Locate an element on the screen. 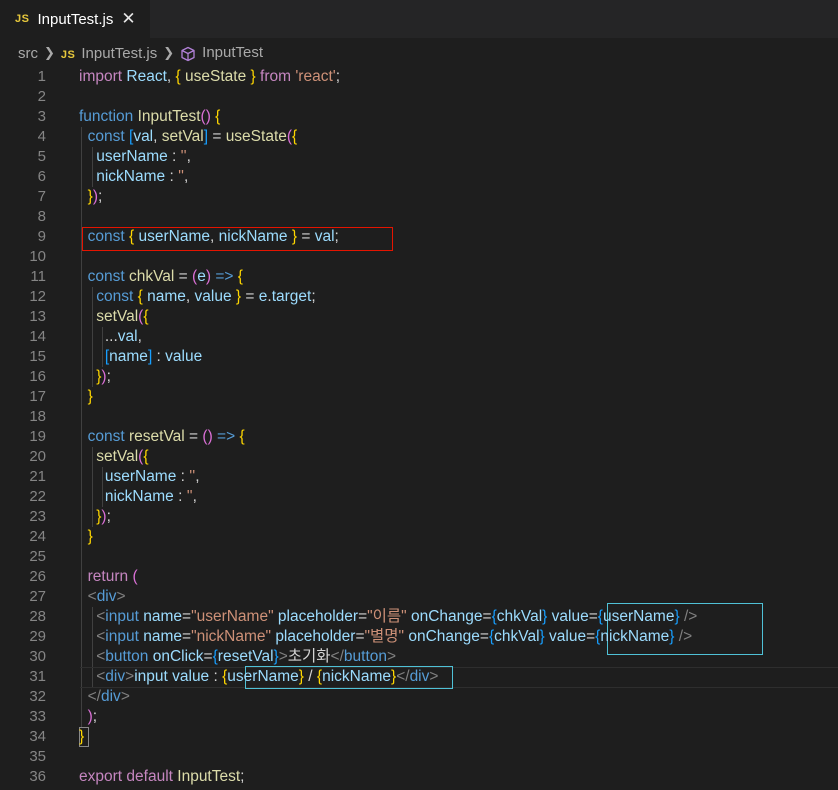 The width and height of the screenshot is (838, 790). code-line-text: ...val, is located at coordinates (110, 336).